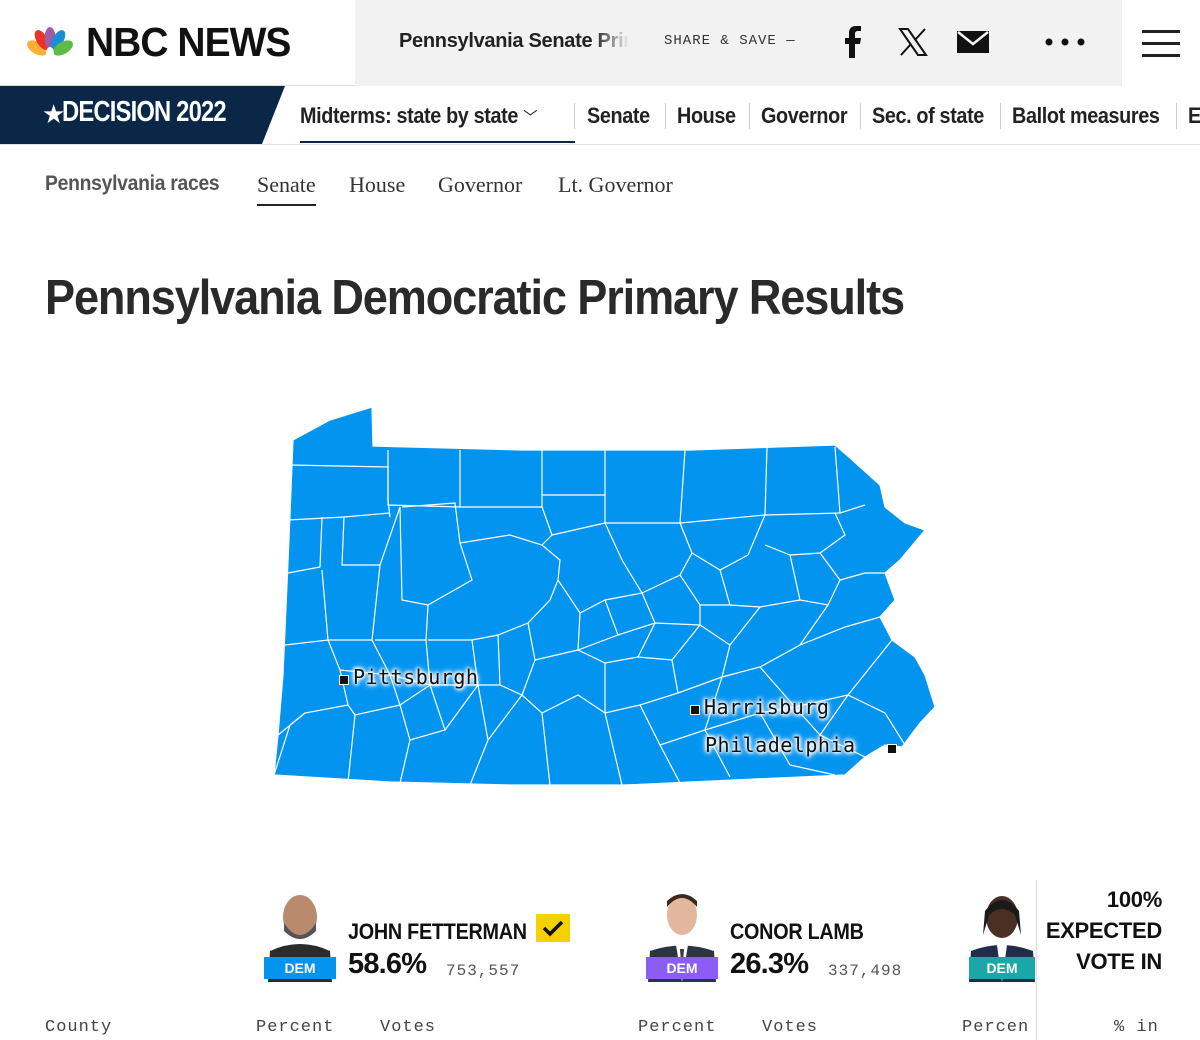  I want to click on decision-2022-logo: ★ DECISION 2022, so click(142, 115).